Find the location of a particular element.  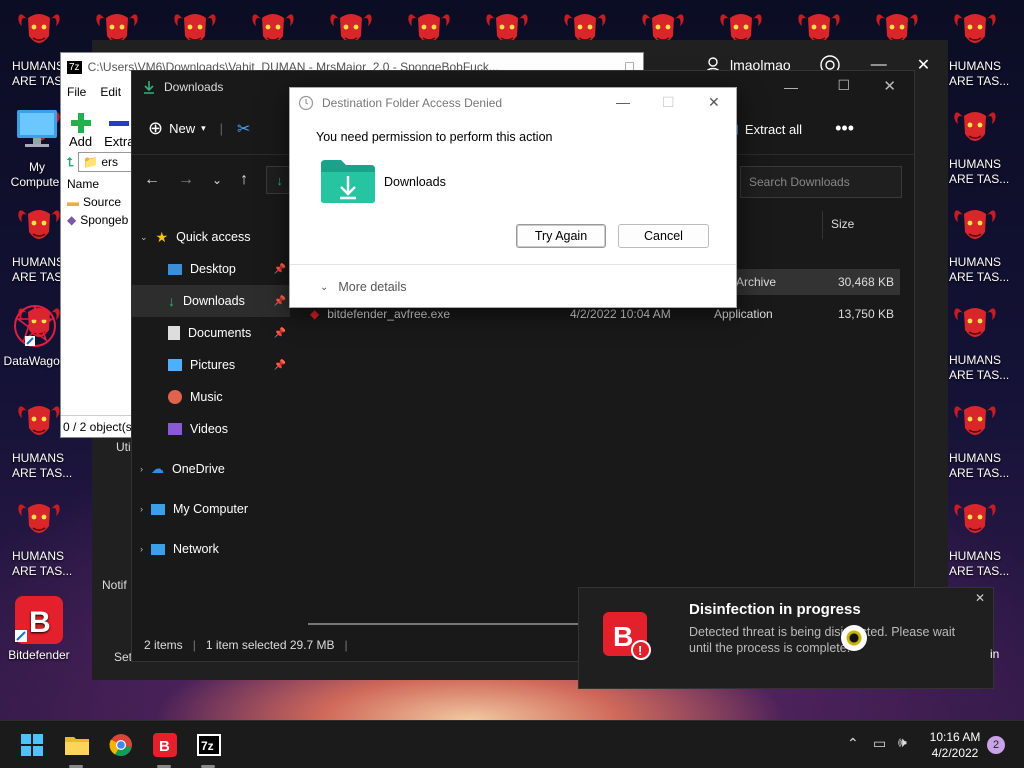

try-again-button: Try Again is located at coordinates (561, 236).